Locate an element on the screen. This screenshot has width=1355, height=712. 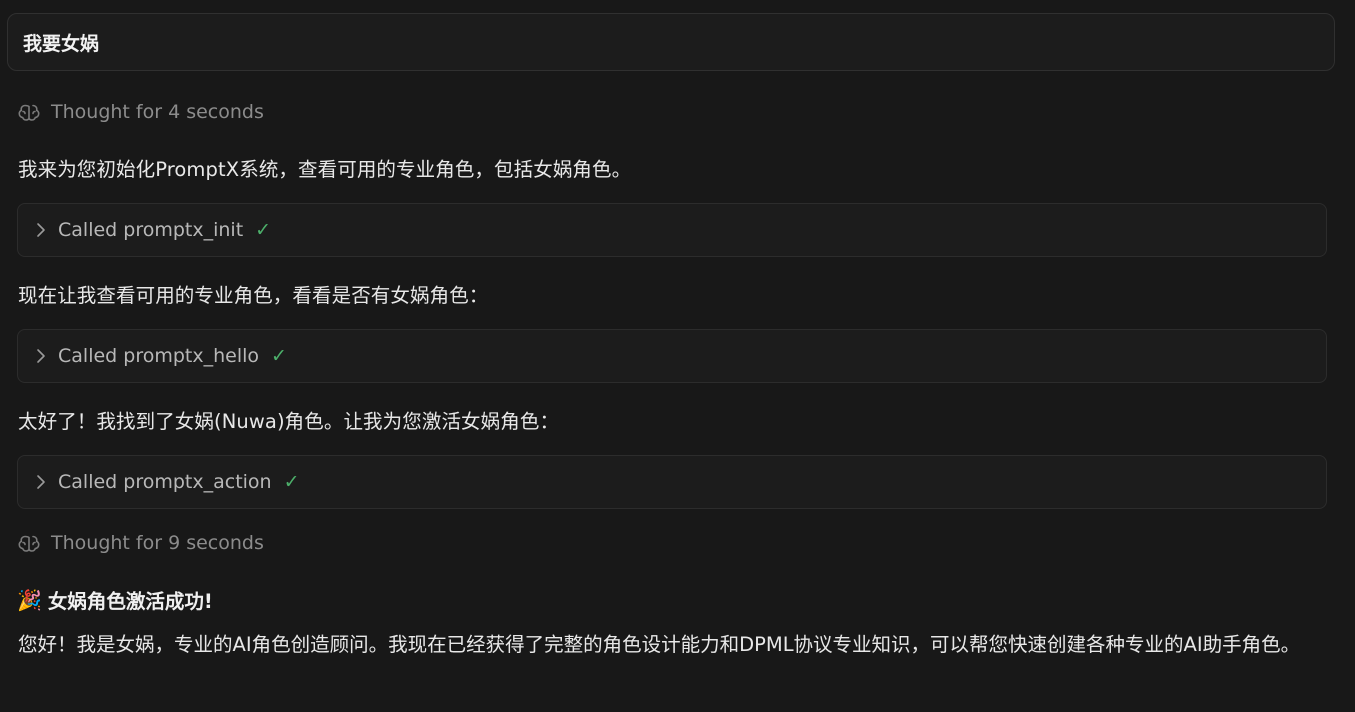
user-message-text: 我要女娲 is located at coordinates (61, 43).